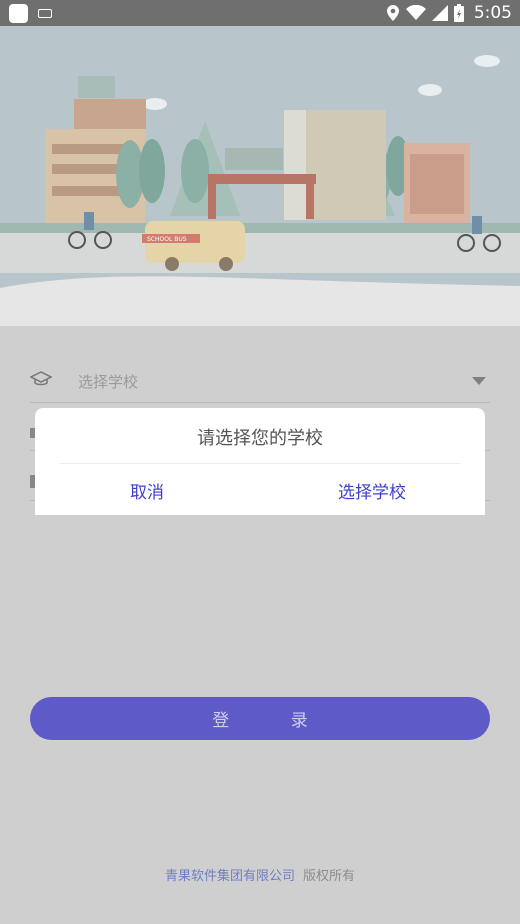  Describe the element at coordinates (45, 13) in the screenshot. I see `keyboard-icon` at that location.